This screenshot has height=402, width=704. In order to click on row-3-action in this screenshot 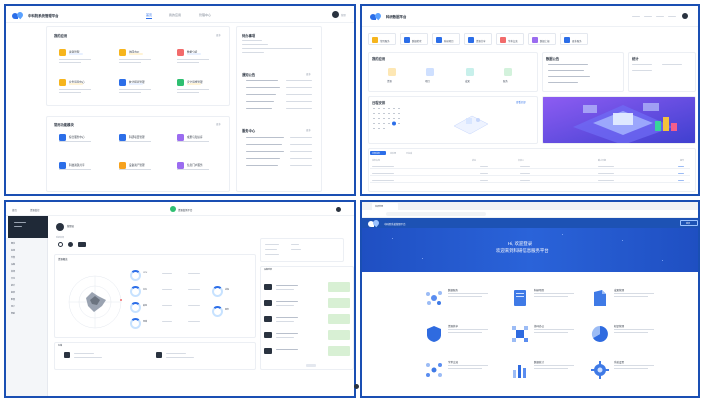, I will do `click(681, 180)`.